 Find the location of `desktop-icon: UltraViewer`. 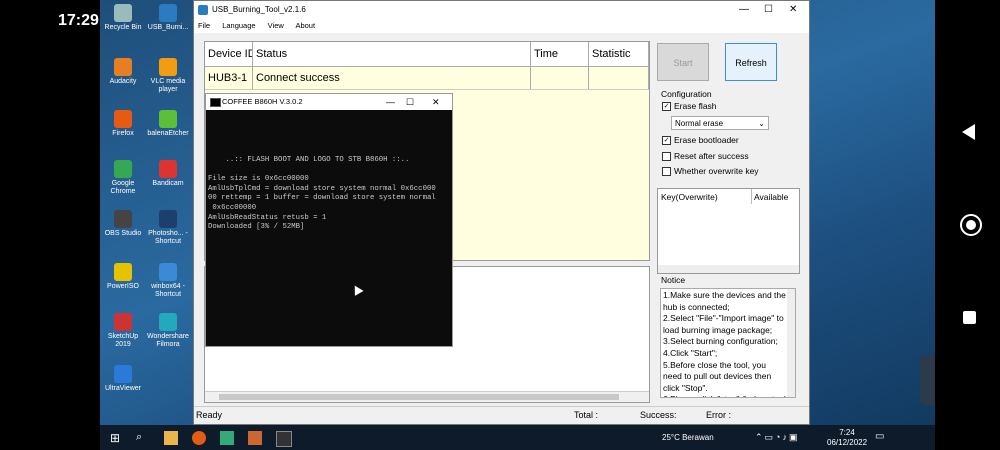

desktop-icon: UltraViewer is located at coordinates (123, 379).